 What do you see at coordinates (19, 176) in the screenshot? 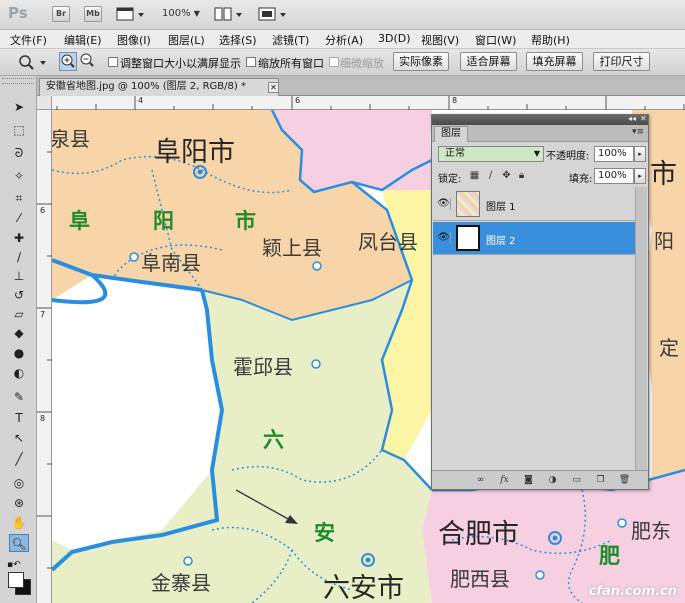
I see `quick-selection-tool-icon: ✧` at bounding box center [19, 176].